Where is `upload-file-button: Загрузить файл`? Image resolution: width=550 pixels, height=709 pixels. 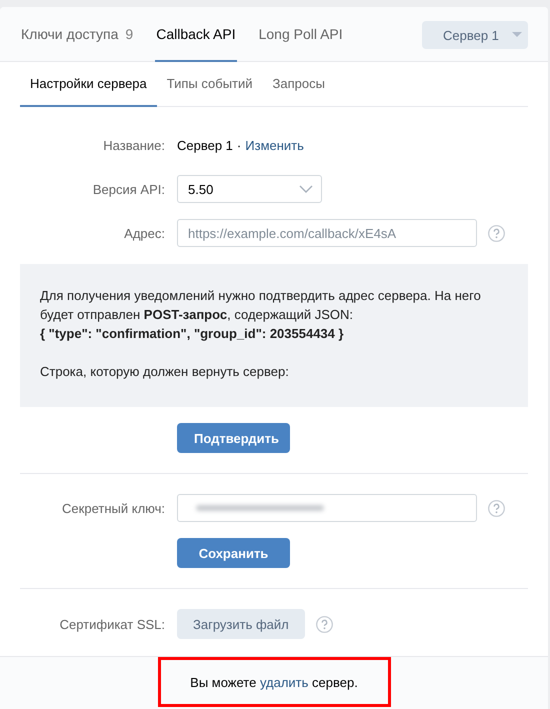
upload-file-button: Загрузить файл is located at coordinates (241, 624).